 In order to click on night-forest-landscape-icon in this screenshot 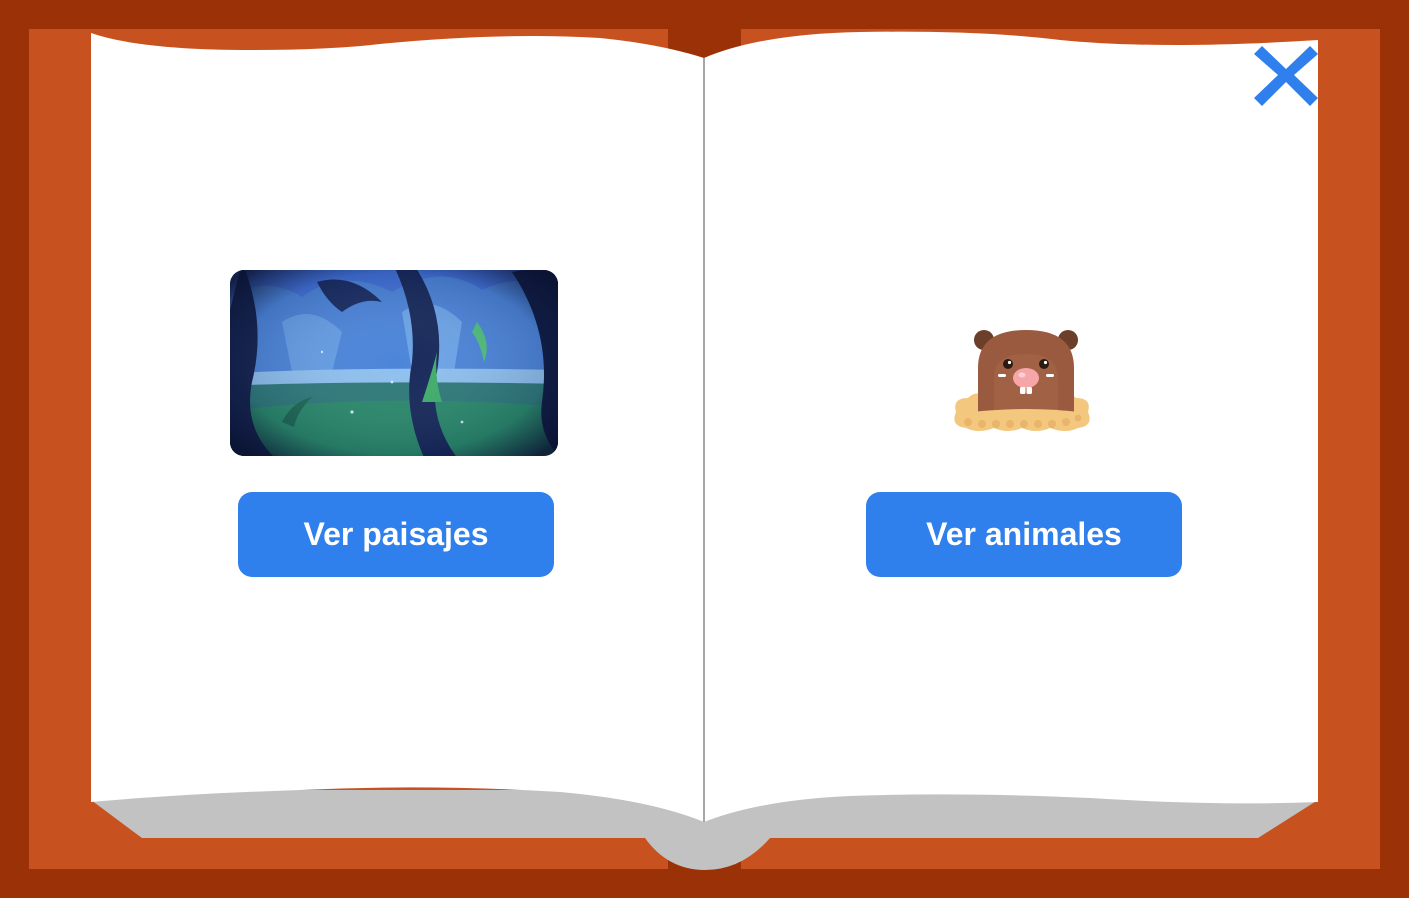, I will do `click(394, 363)`.